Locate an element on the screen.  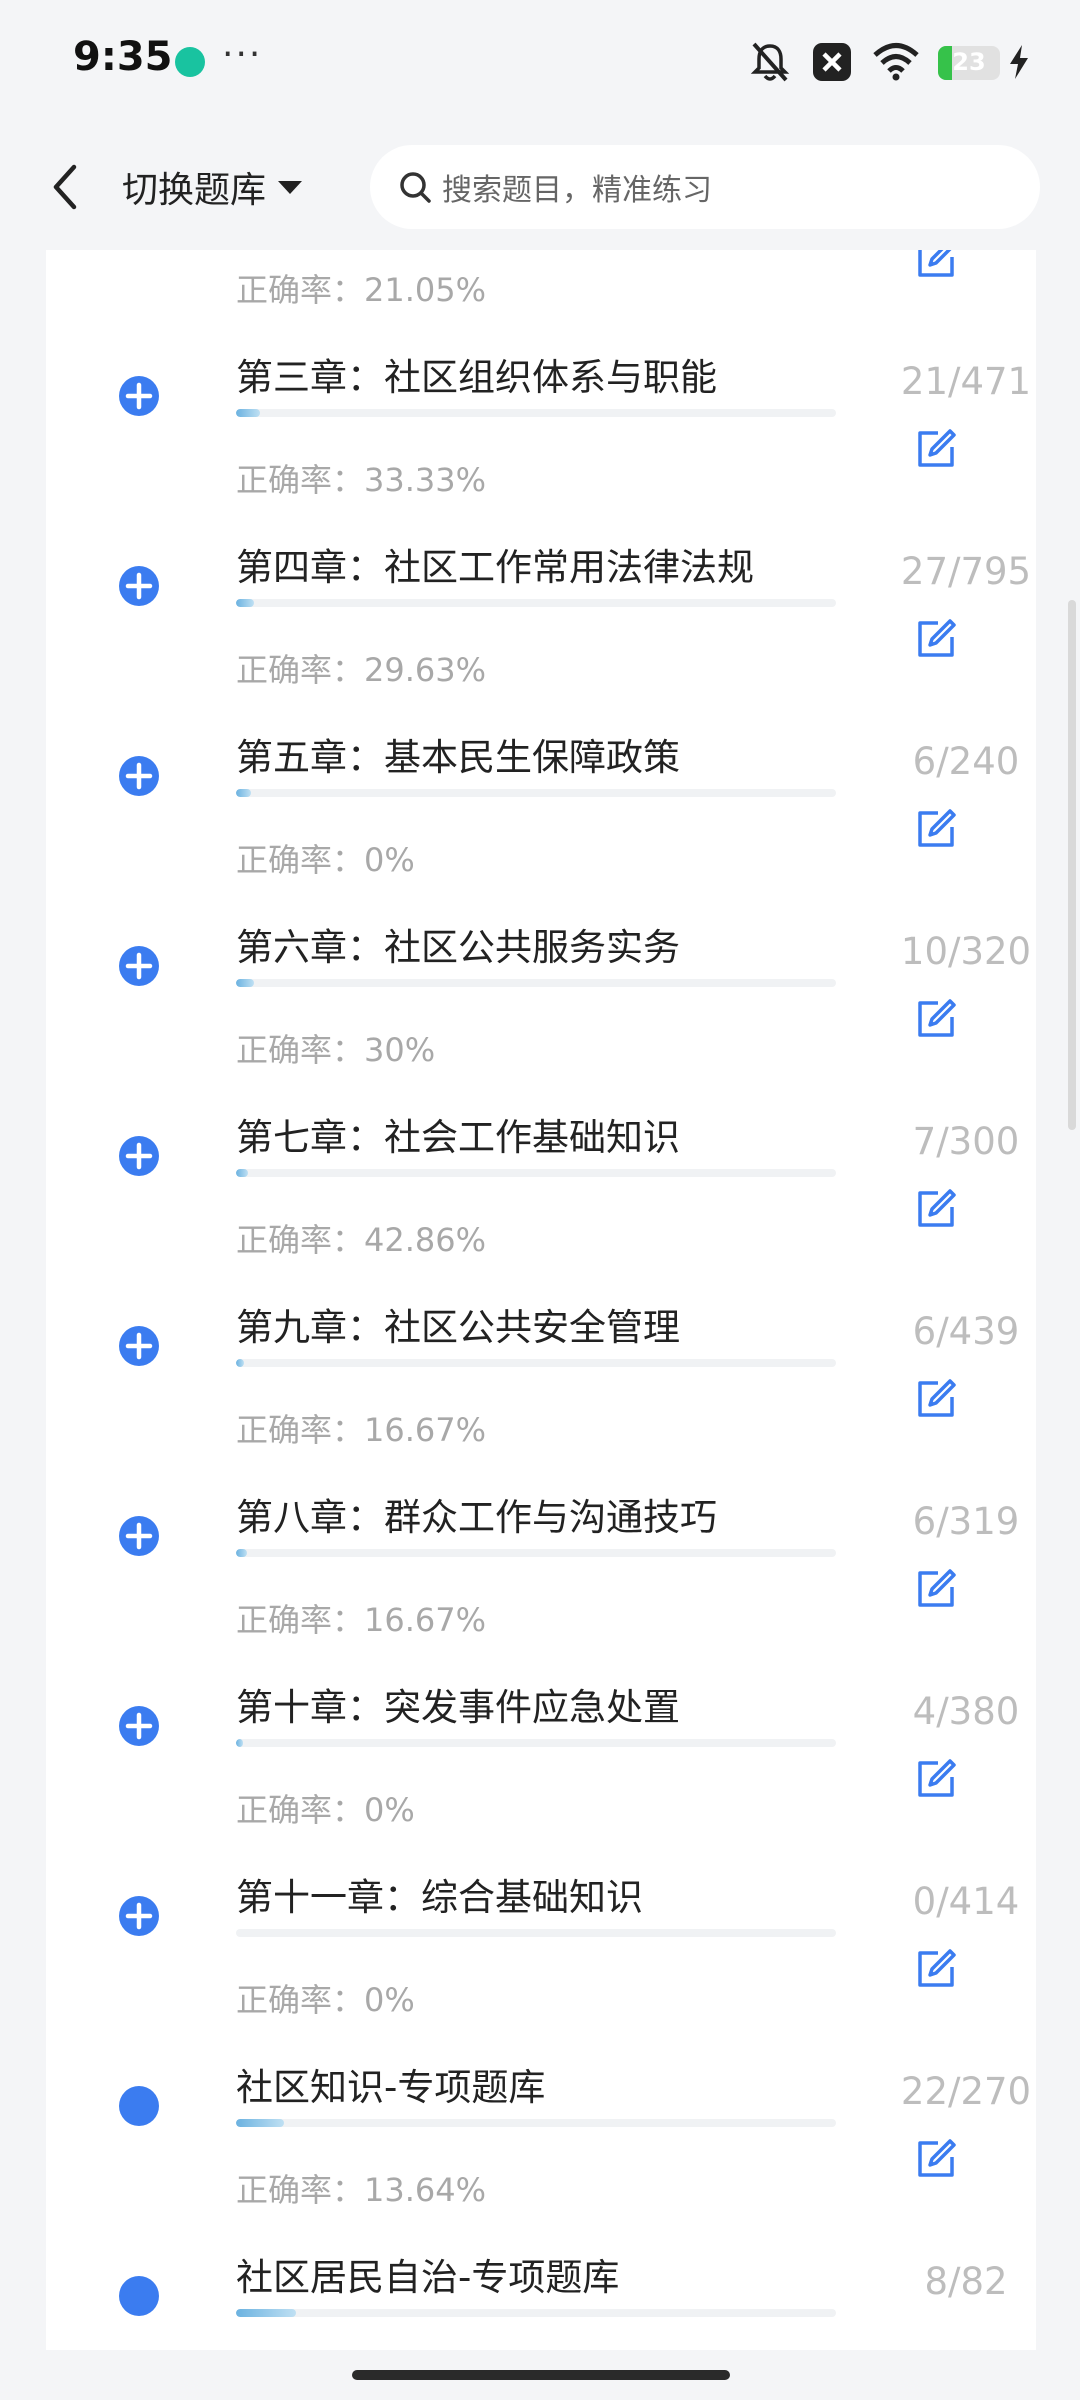
chapter-row: 第四章：社区工作常用法律法规正确率：29.63% 27/795 is located at coordinates (541, 632).